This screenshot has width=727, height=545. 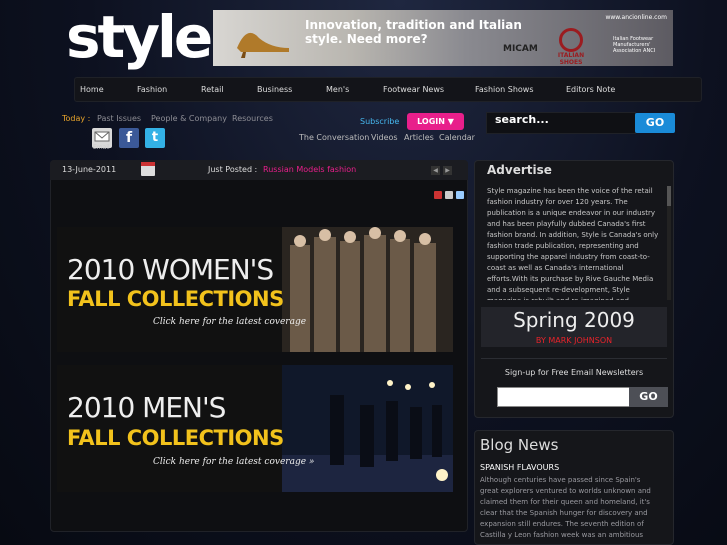 I want to click on link-people-company: People & Company, so click(x=189, y=118).